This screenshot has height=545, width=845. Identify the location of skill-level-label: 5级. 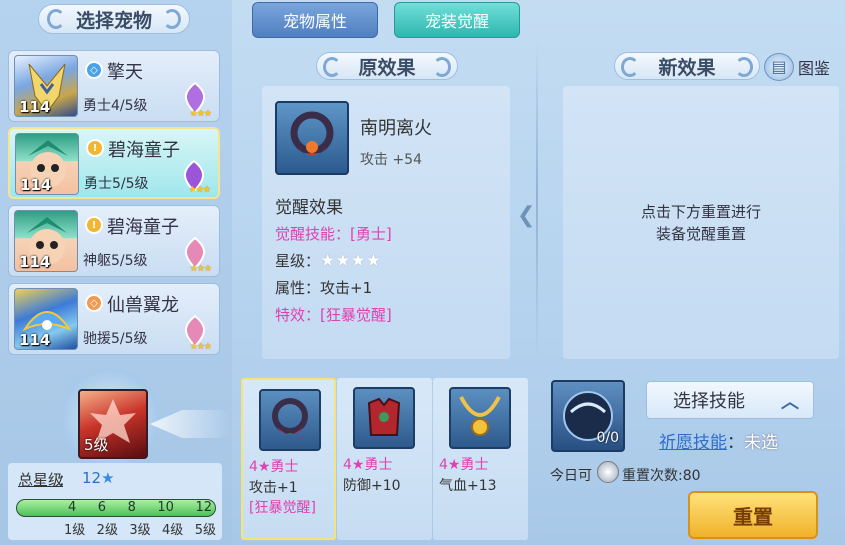
(96, 445).